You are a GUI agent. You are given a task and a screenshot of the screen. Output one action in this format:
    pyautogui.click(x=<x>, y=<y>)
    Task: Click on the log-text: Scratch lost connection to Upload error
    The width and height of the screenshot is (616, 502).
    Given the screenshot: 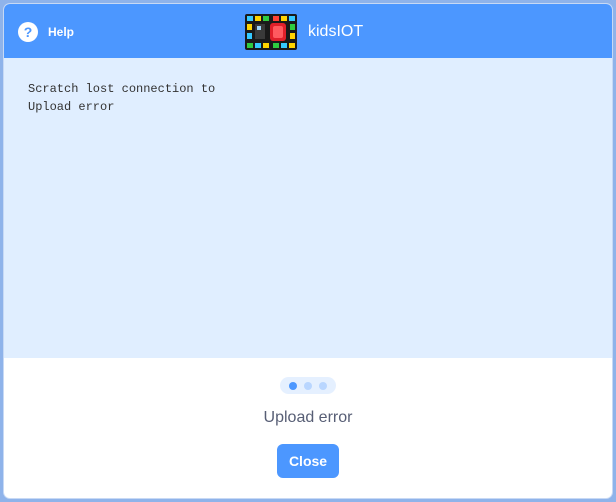 What is the action you would take?
    pyautogui.click(x=122, y=98)
    